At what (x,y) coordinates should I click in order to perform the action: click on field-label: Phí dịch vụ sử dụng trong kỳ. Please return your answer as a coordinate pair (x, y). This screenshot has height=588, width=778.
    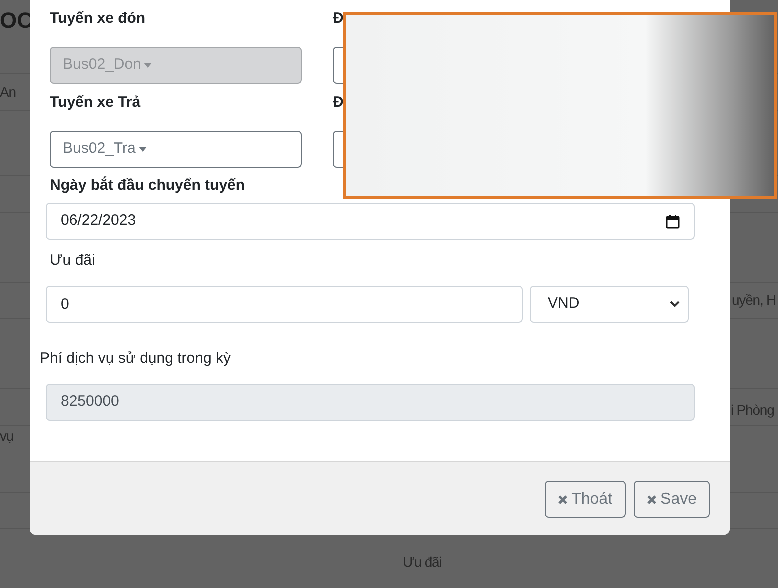
    Looking at the image, I should click on (136, 359).